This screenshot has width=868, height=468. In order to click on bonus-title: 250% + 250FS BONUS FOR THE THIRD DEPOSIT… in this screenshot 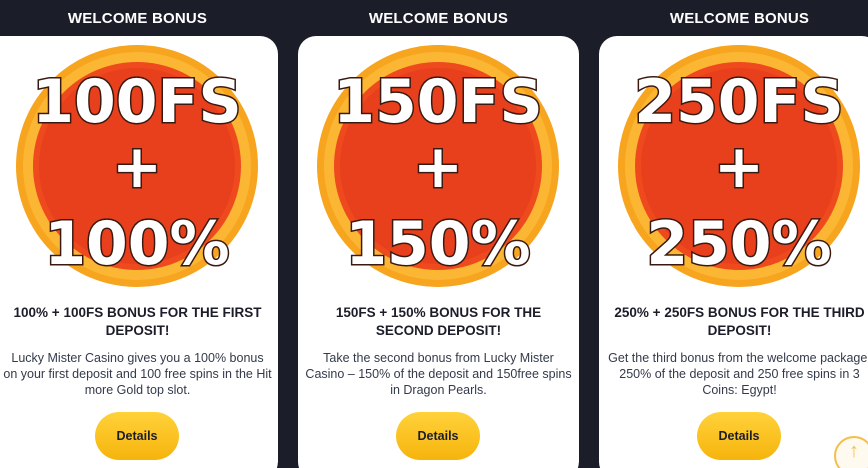, I will do `click(739, 321)`.